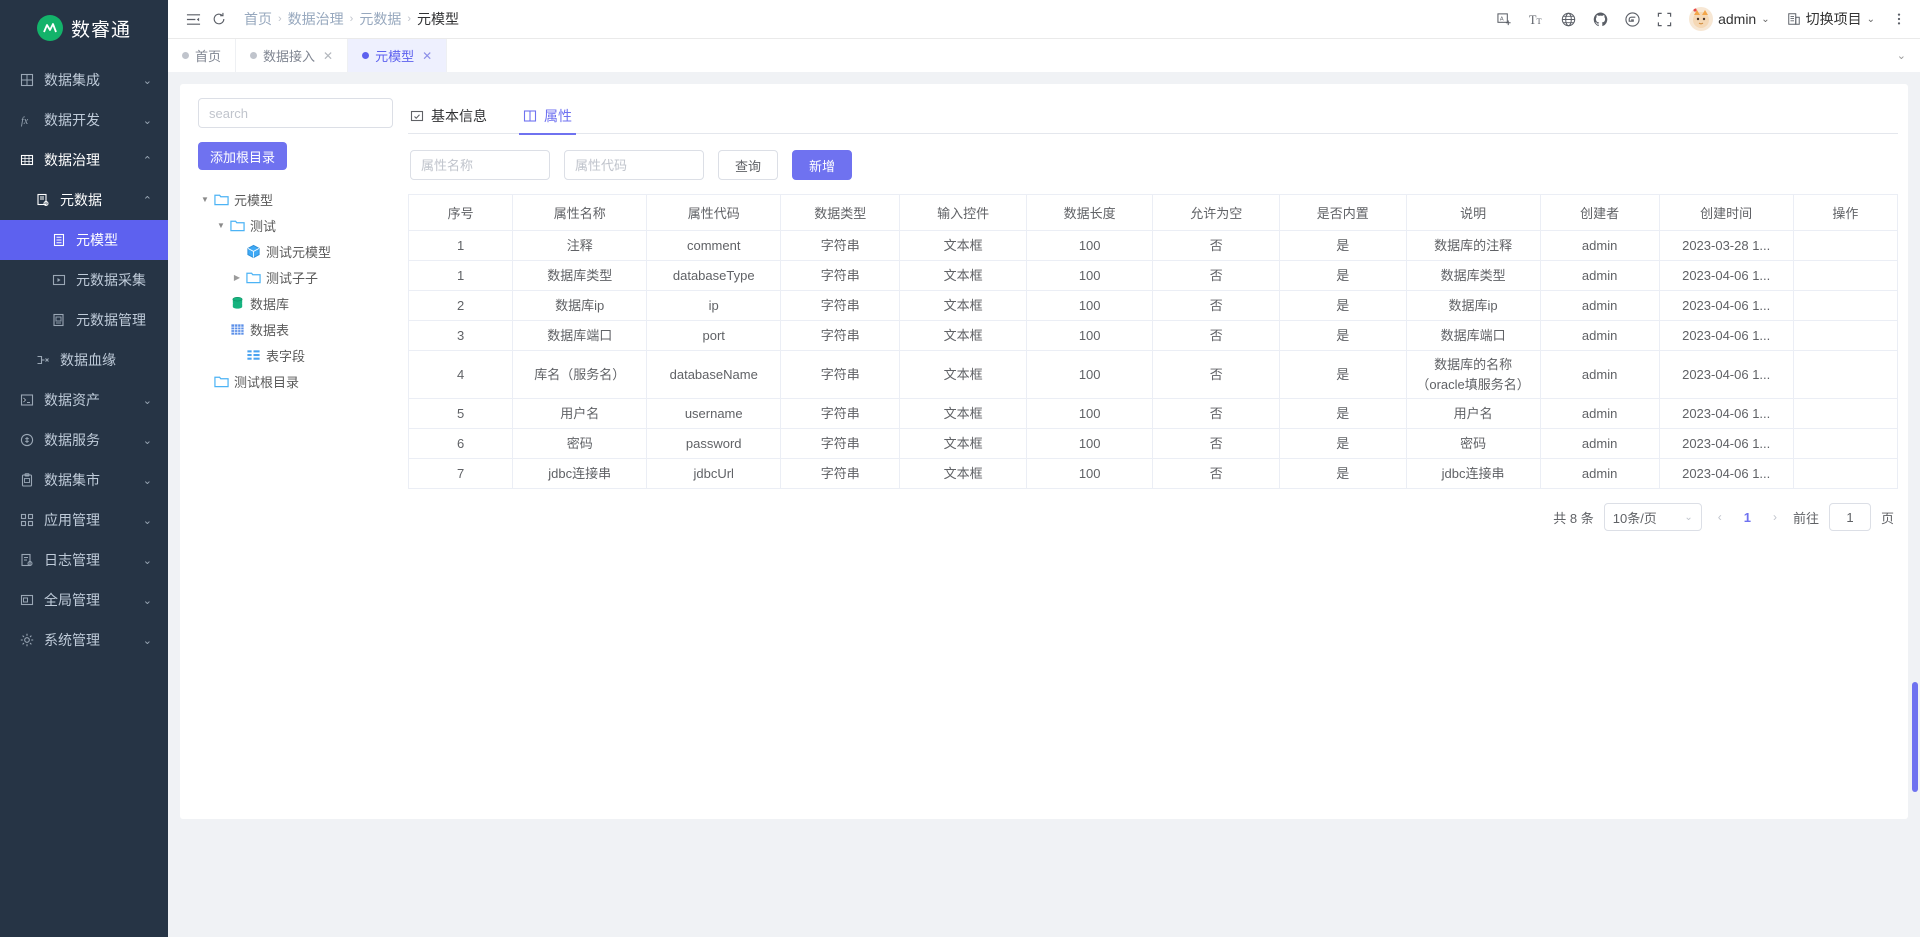 The width and height of the screenshot is (1920, 937). What do you see at coordinates (1701, 19) in the screenshot?
I see `avatar` at bounding box center [1701, 19].